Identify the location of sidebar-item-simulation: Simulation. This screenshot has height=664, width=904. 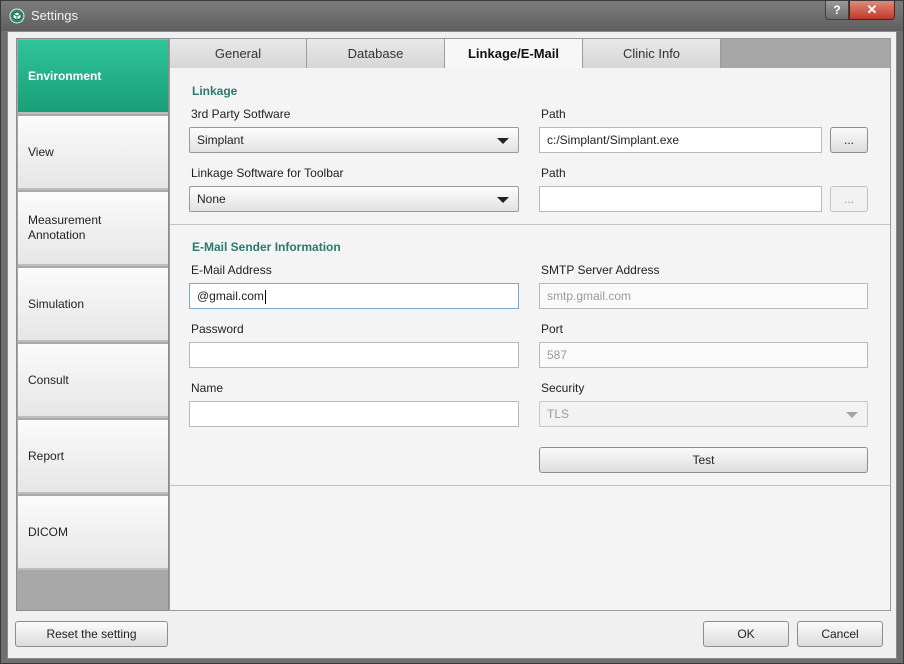
(93, 305).